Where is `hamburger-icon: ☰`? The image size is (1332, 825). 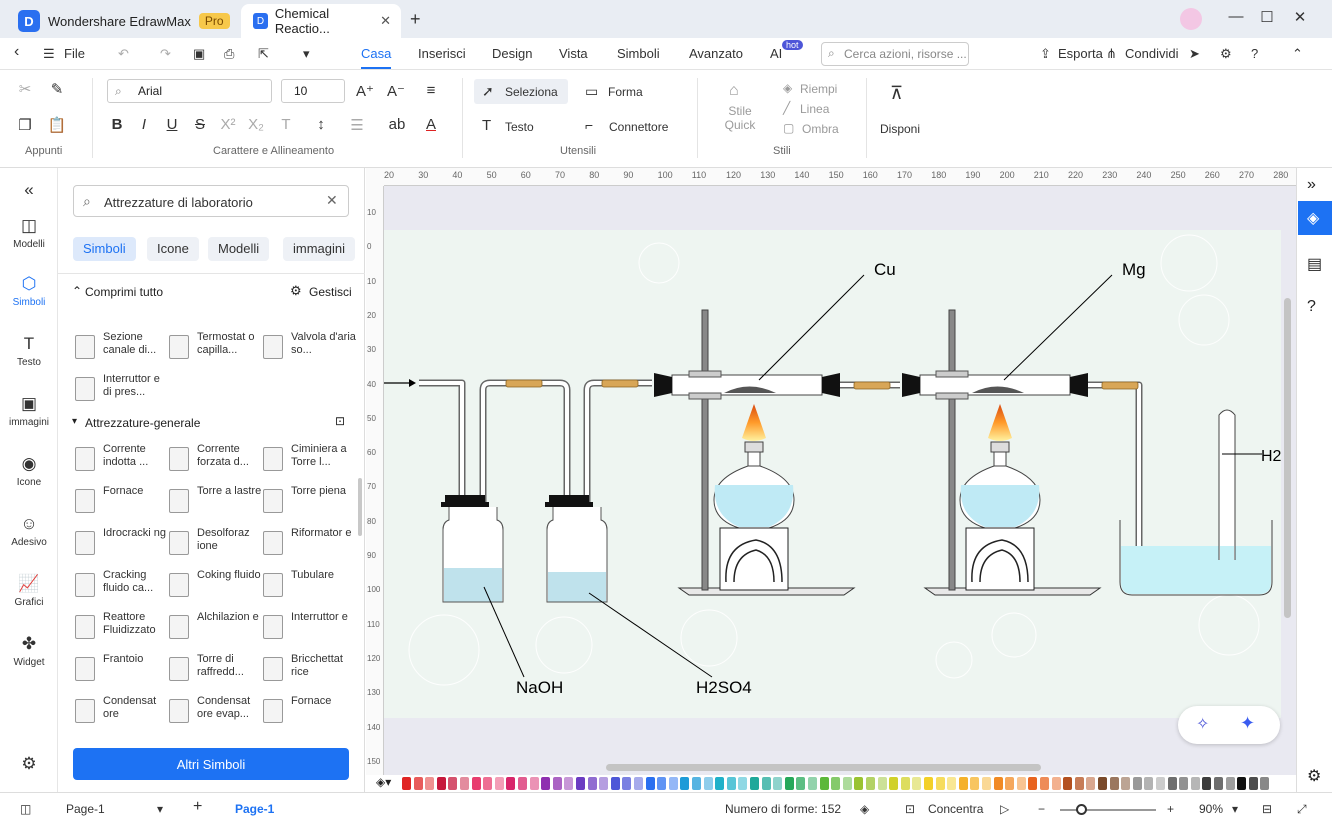
hamburger-icon: ☰ is located at coordinates (49, 54).